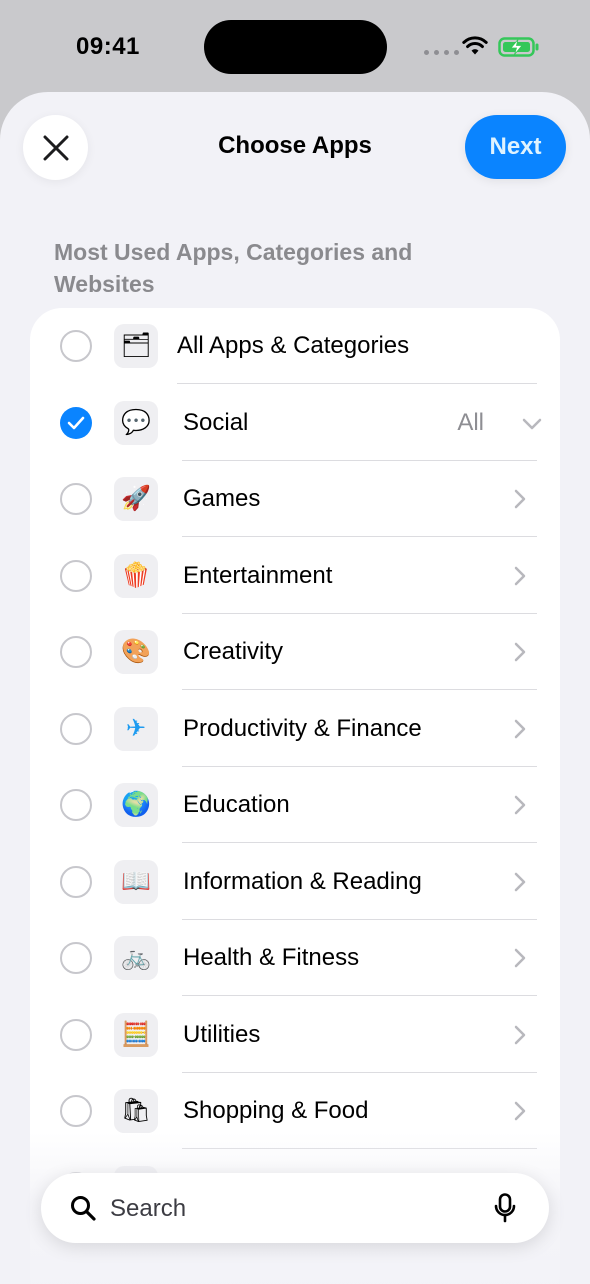  Describe the element at coordinates (295, 805) in the screenshot. I see `list-item: 🌍 Education` at that location.